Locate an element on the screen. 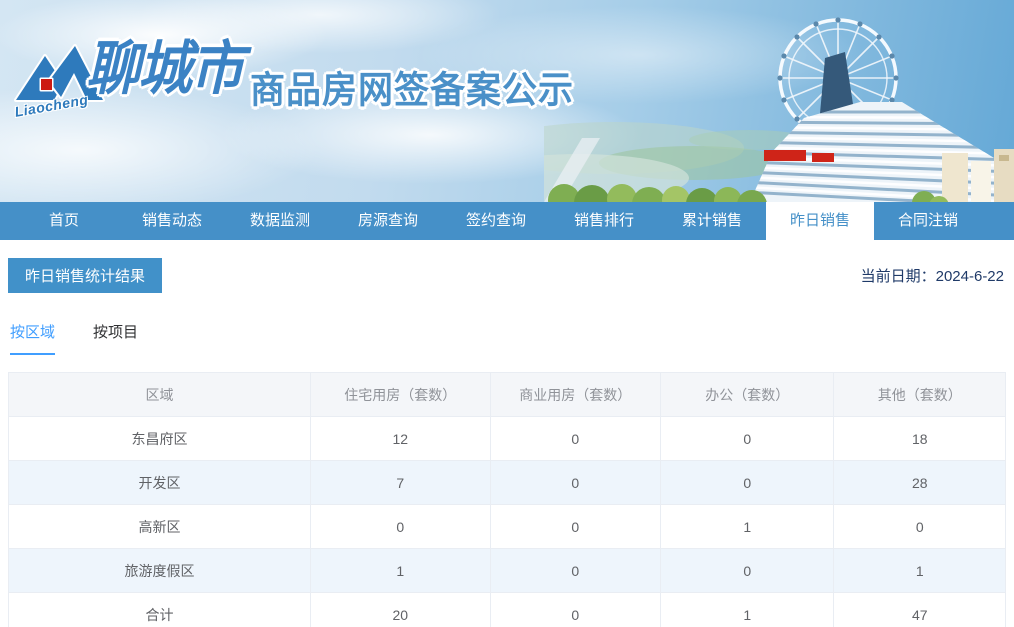 This screenshot has width=1014, height=627. table-row: 开发区 7 0 0 28 is located at coordinates (506, 482).